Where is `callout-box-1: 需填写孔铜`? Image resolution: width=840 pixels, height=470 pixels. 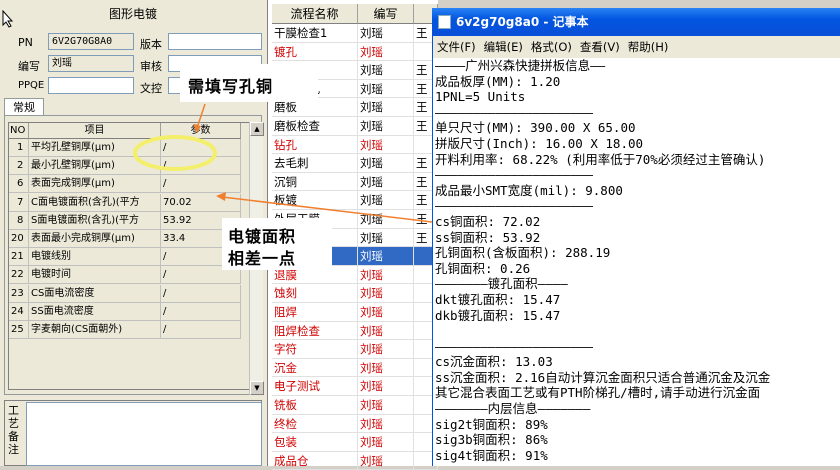
callout-box-1: 需填写孔铜 is located at coordinates (249, 83).